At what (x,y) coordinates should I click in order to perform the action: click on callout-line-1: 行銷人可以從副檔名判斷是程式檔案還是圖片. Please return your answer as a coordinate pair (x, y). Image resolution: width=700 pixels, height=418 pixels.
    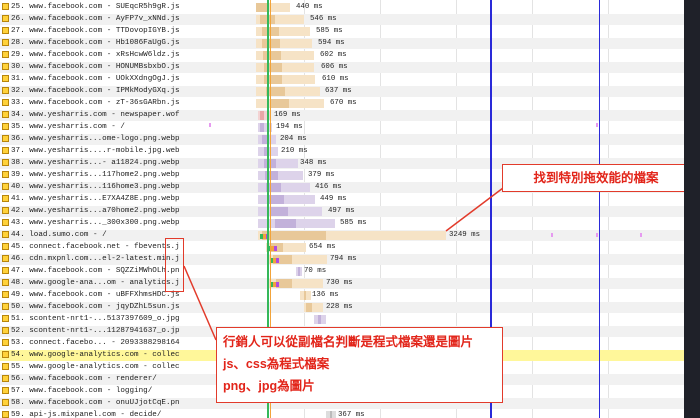
    Looking at the image, I should click on (348, 342).